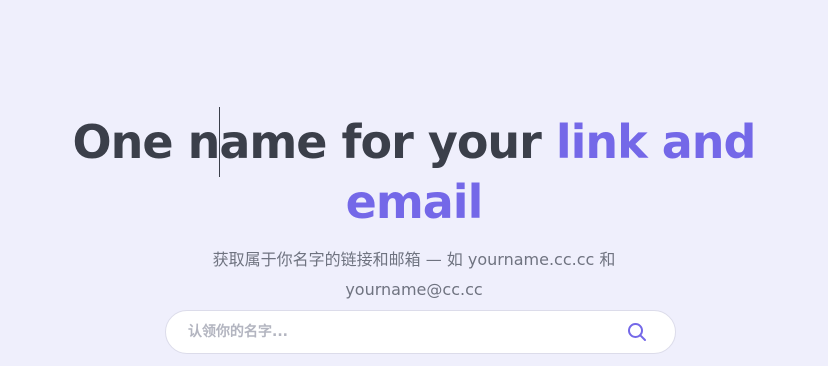  I want to click on claim-name-search, so click(420, 332).